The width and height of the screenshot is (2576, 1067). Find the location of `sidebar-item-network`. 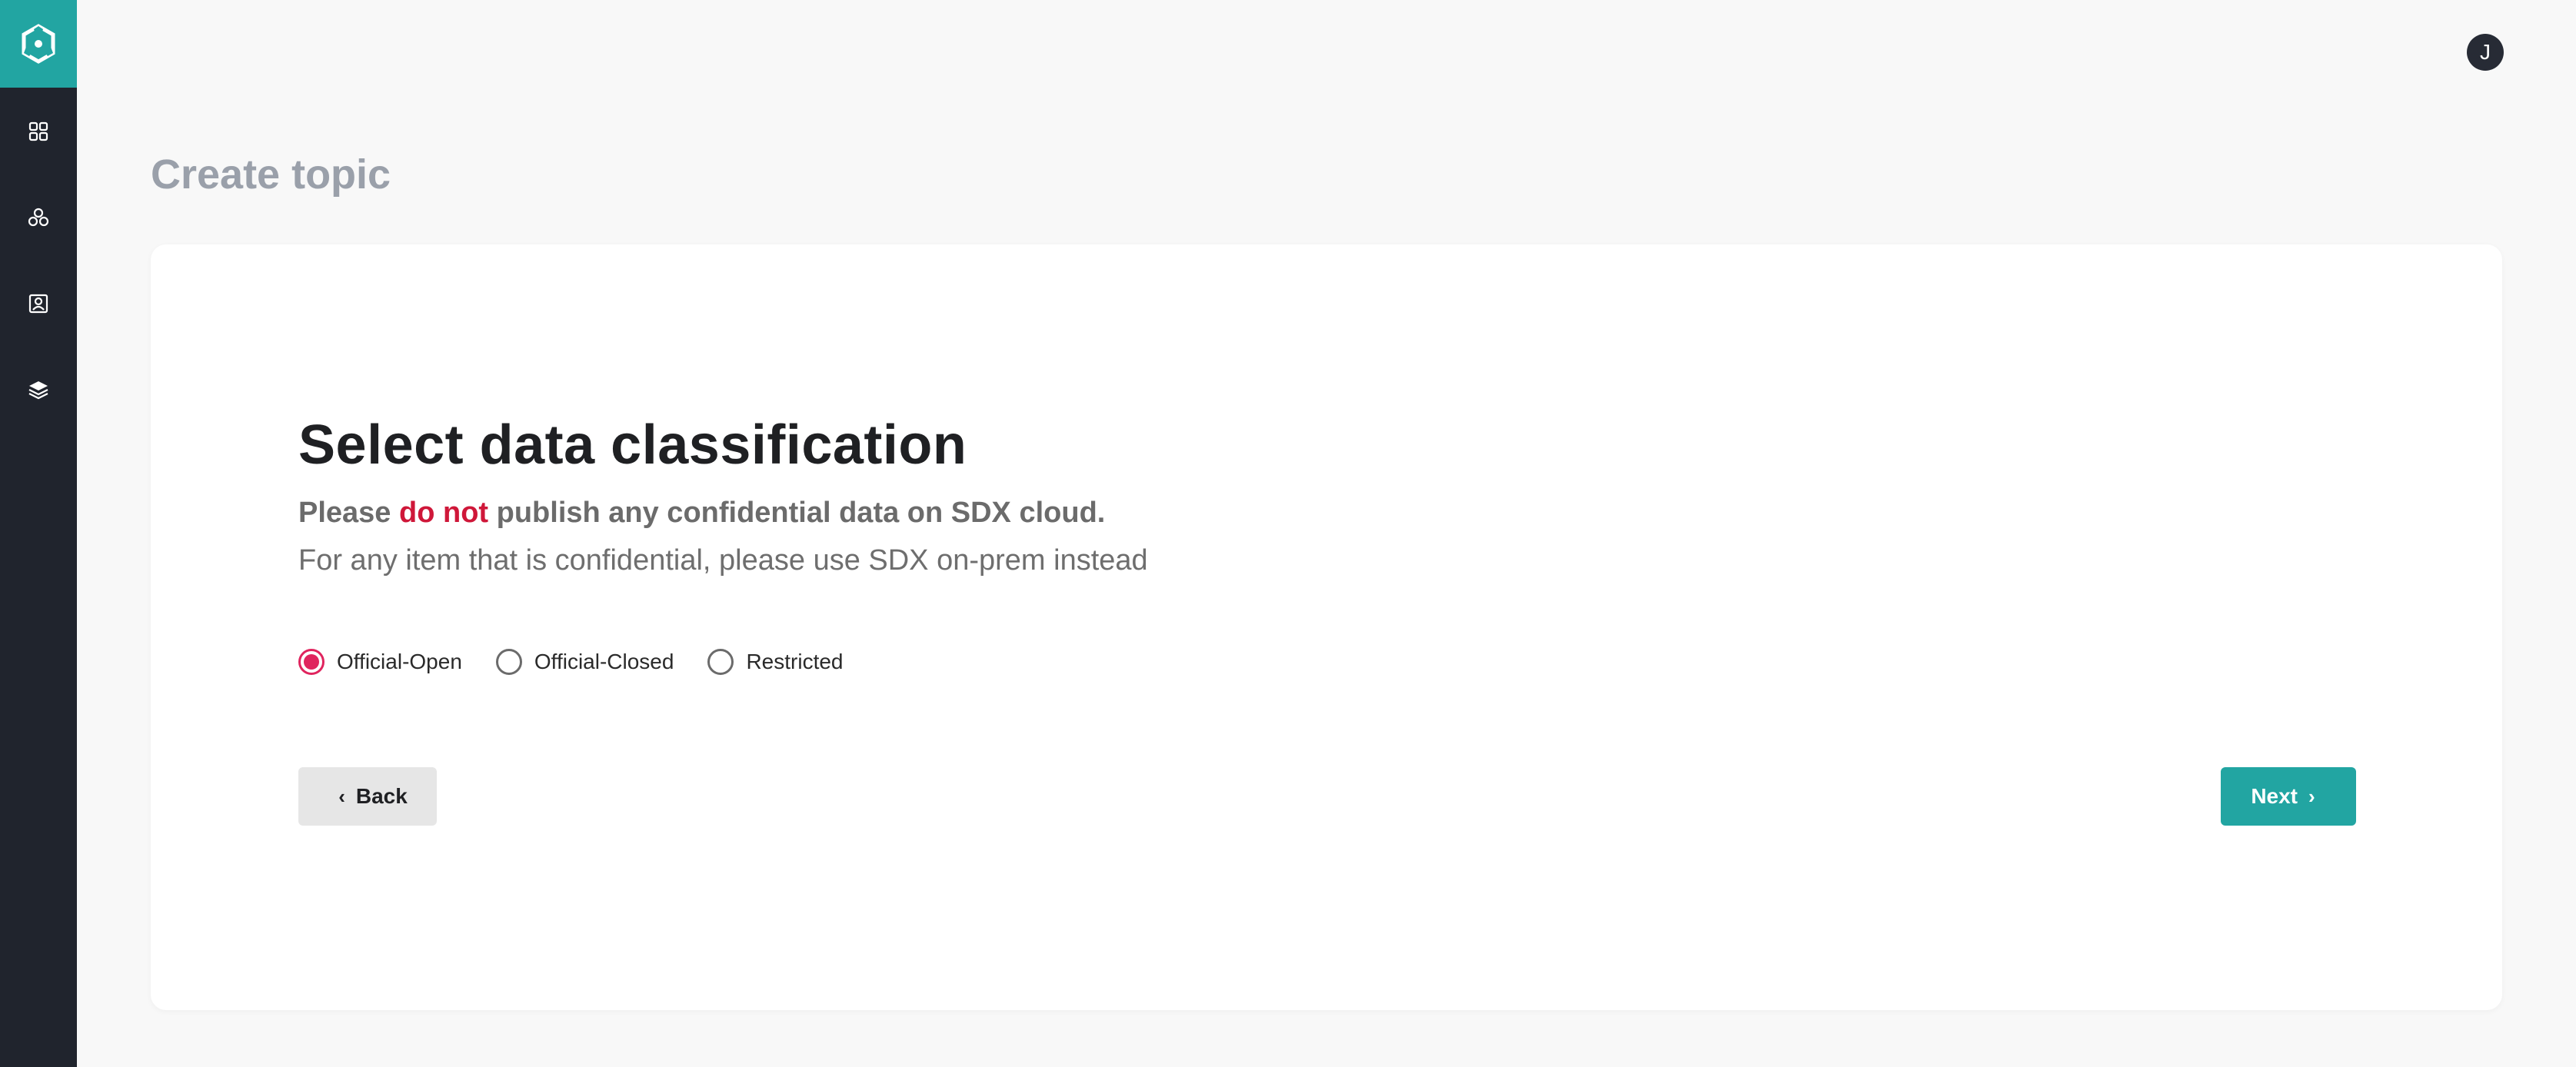

sidebar-item-network is located at coordinates (38, 217).